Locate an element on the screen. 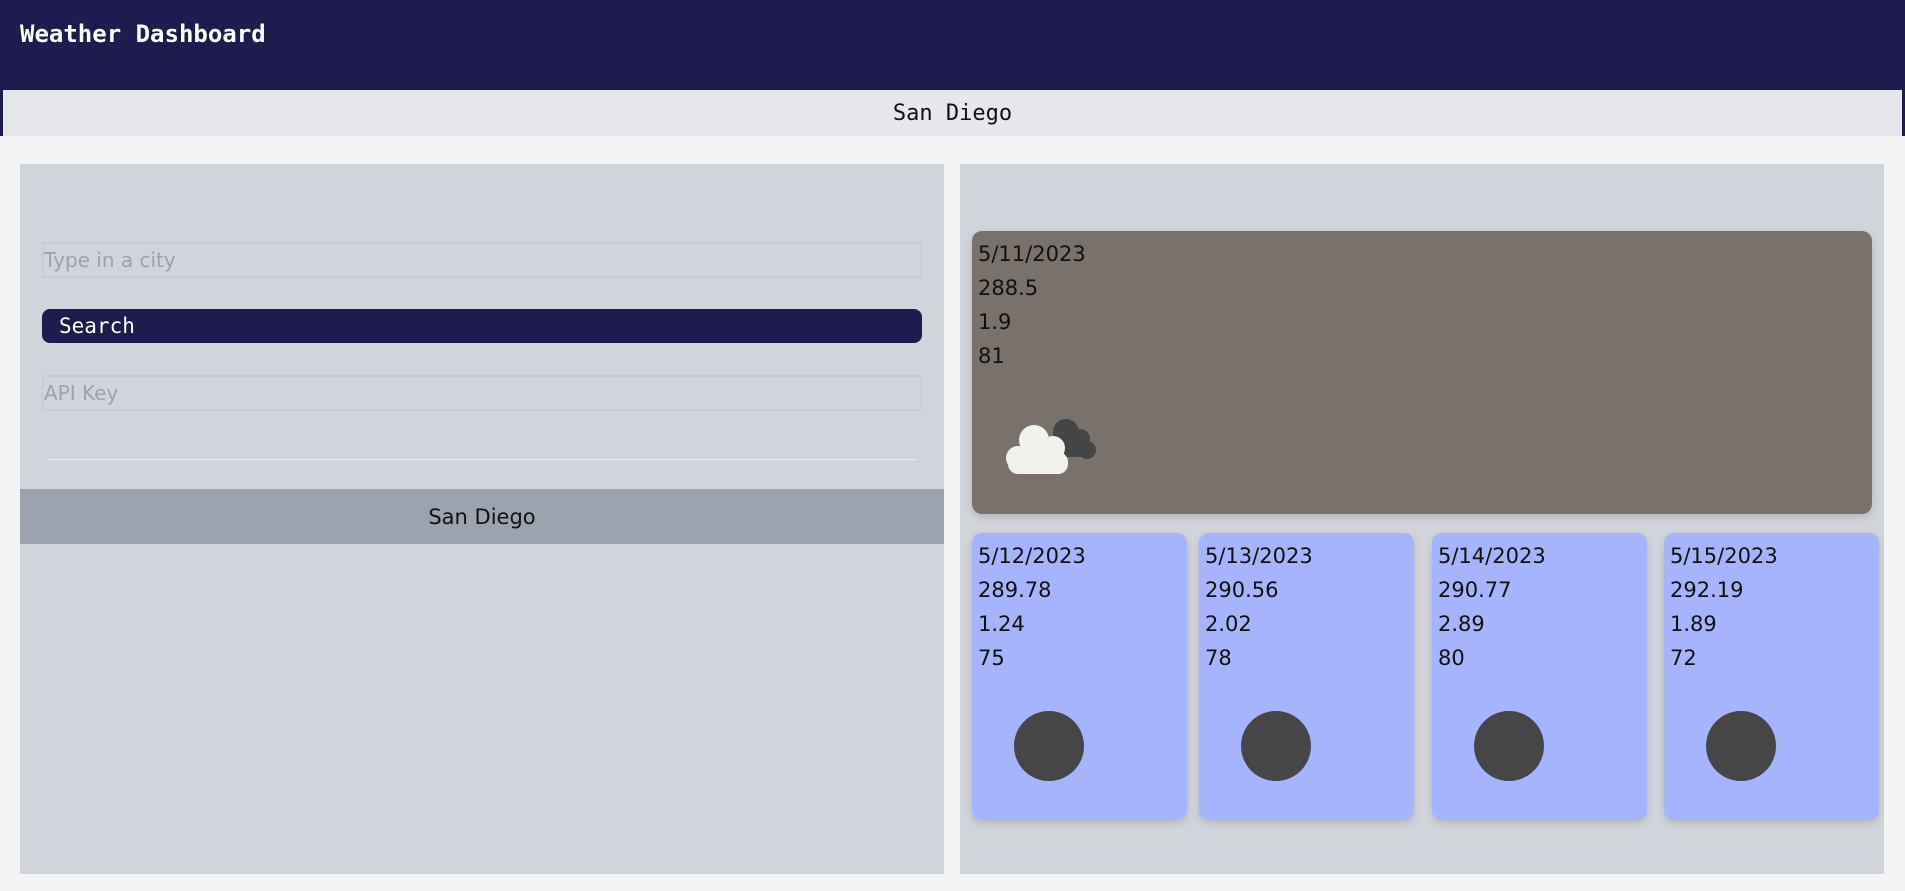 The image size is (1905, 891). selected-city-bar: San Diego is located at coordinates (952, 113).